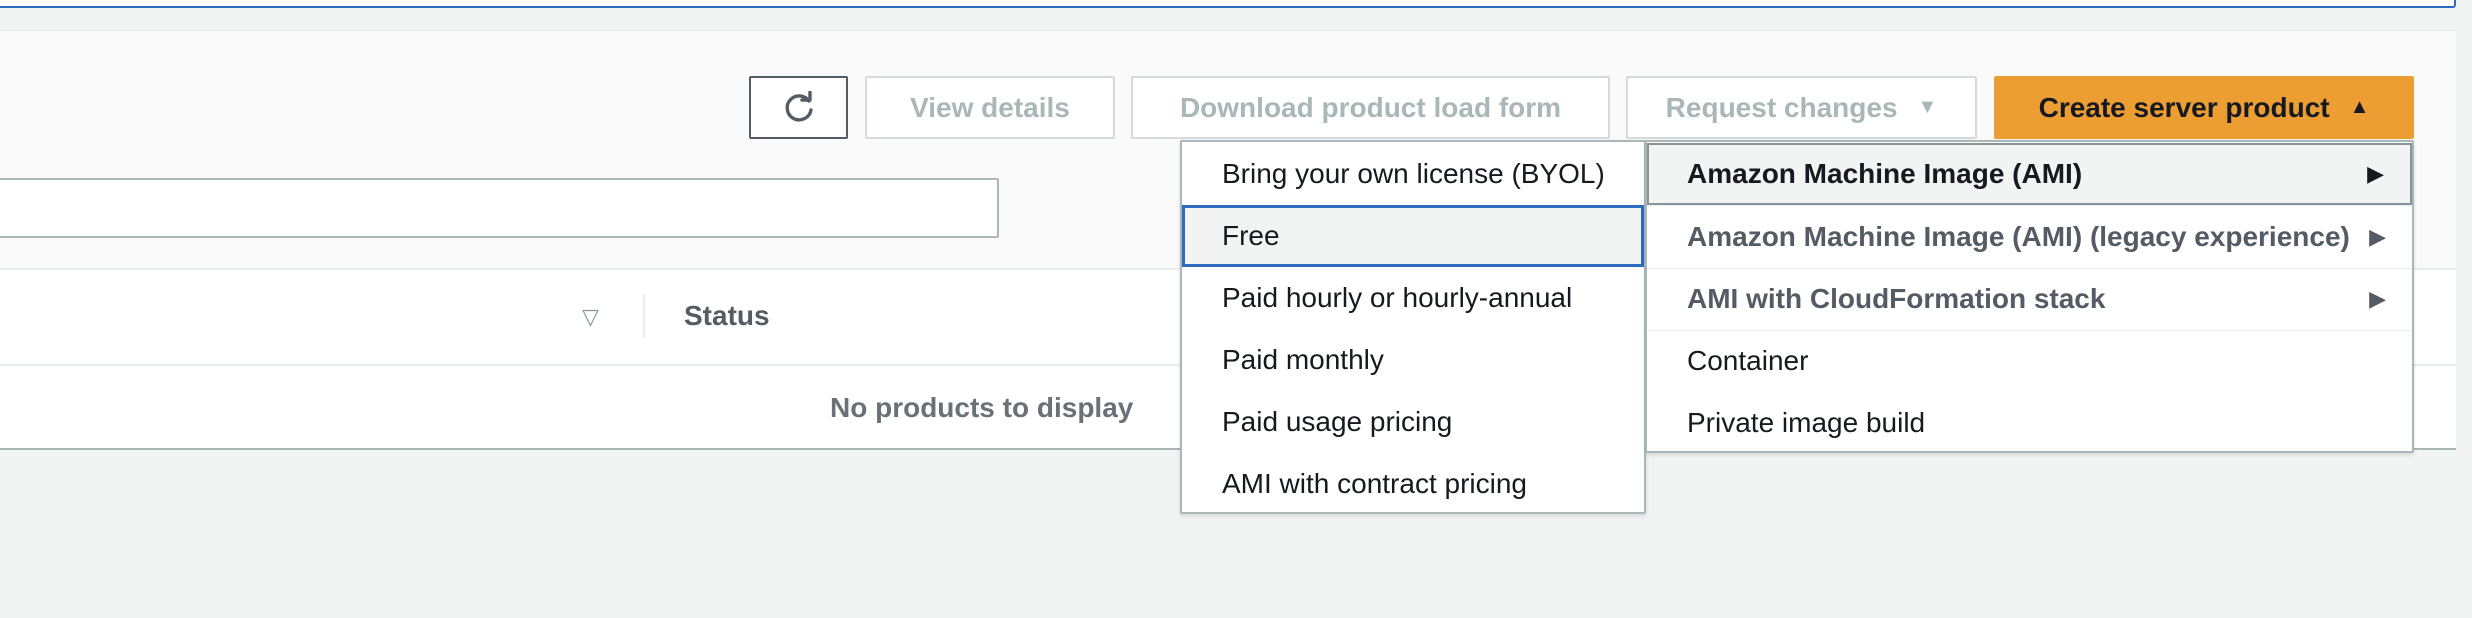 The height and width of the screenshot is (618, 2472). Describe the element at coordinates (2029, 423) in the screenshot. I see `menu-item-private-image-build: Private image build` at that location.